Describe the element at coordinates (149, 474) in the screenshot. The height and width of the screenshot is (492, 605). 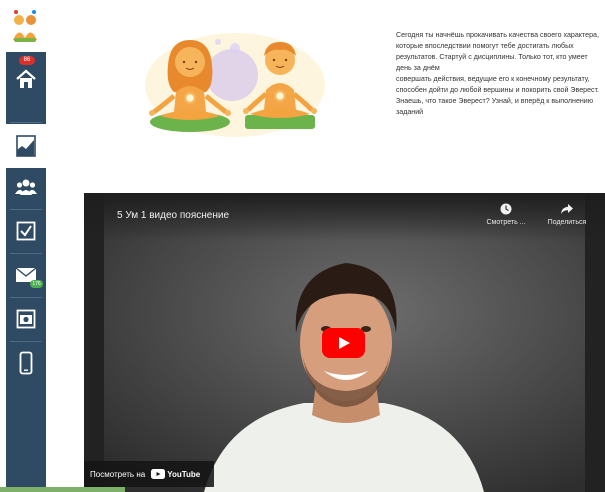
I see `watch-on-youtube-button: Посмотреть на YouTube` at that location.